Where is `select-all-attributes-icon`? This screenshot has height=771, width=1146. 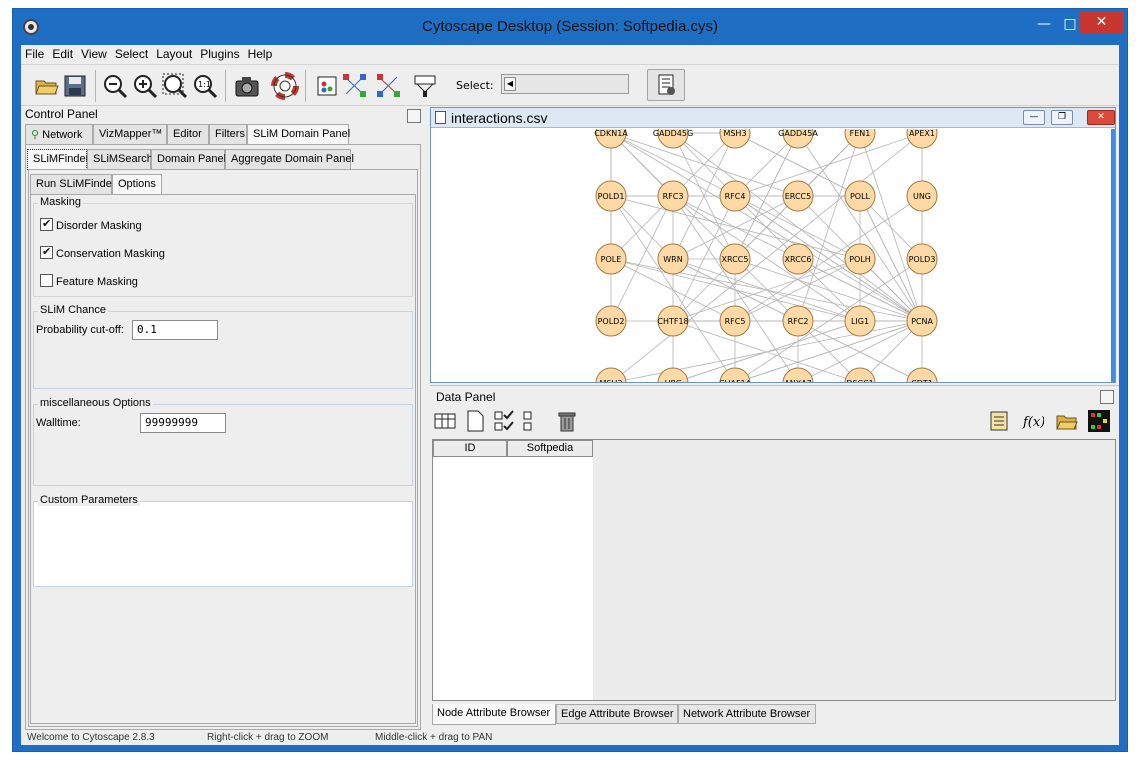
select-all-attributes-icon is located at coordinates (505, 421).